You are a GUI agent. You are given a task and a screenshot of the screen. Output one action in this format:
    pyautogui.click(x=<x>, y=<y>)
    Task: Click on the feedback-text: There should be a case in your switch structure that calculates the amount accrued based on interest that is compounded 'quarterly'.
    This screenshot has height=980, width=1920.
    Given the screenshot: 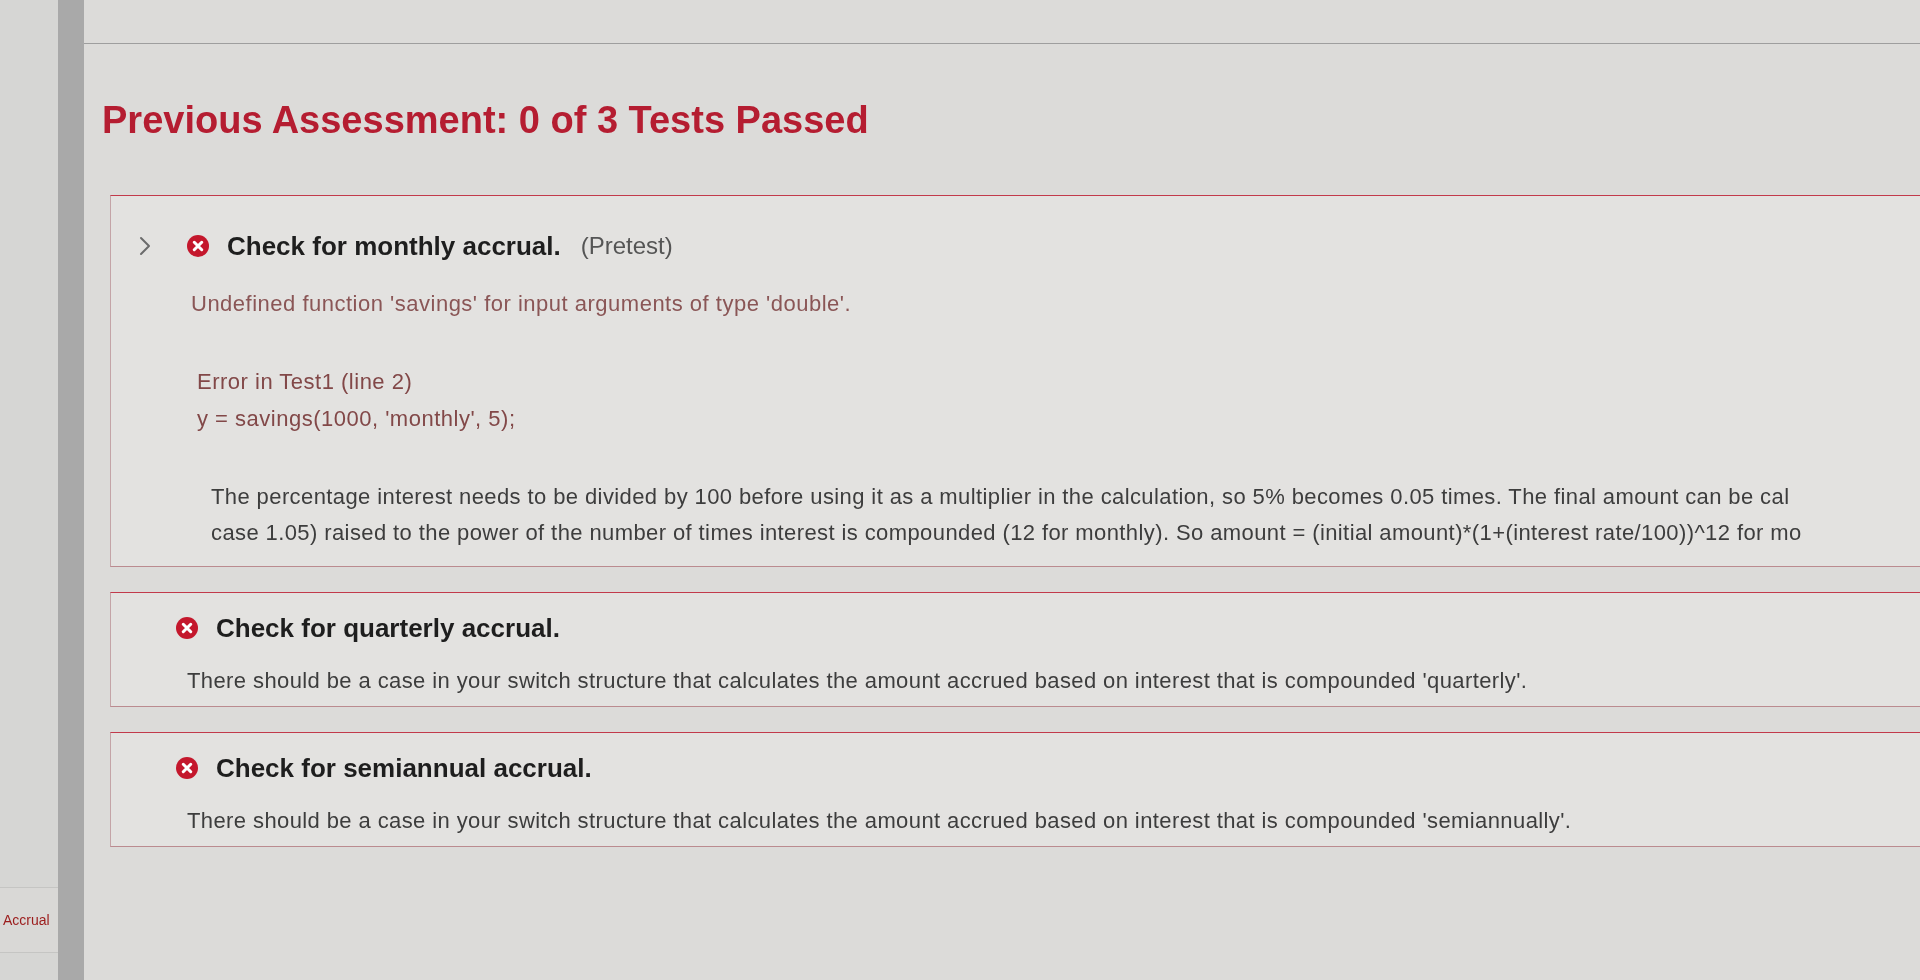 What is the action you would take?
    pyautogui.click(x=857, y=681)
    